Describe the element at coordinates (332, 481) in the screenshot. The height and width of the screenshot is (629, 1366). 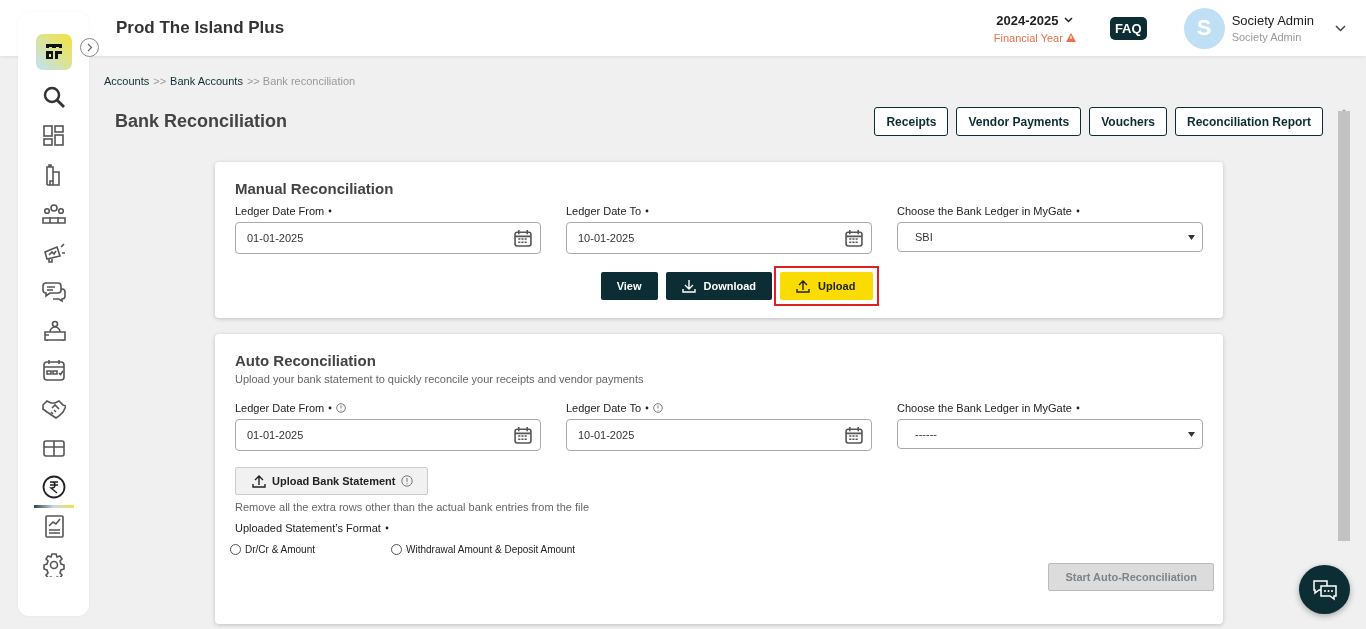
I see `upload-statement-button: Upload Bank Statement` at that location.